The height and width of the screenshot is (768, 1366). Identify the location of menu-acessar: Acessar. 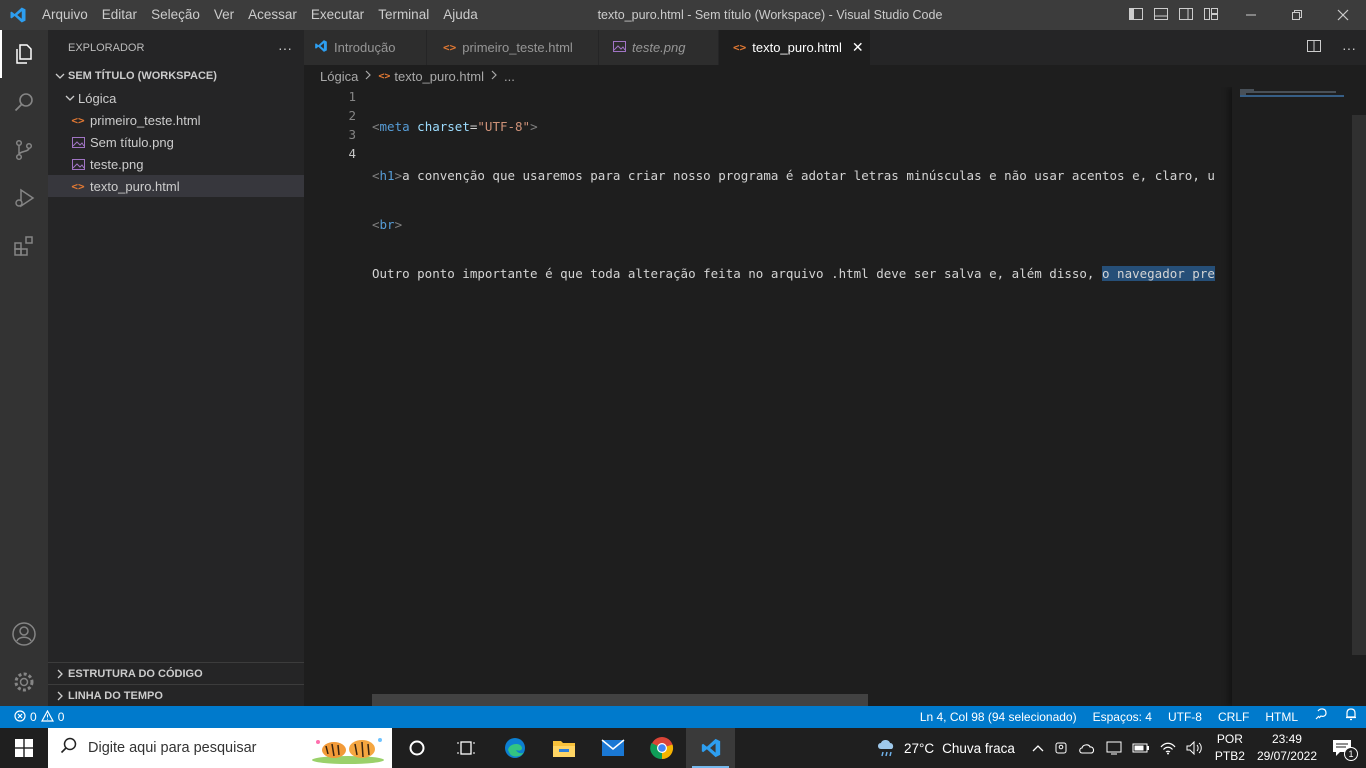
(272, 15).